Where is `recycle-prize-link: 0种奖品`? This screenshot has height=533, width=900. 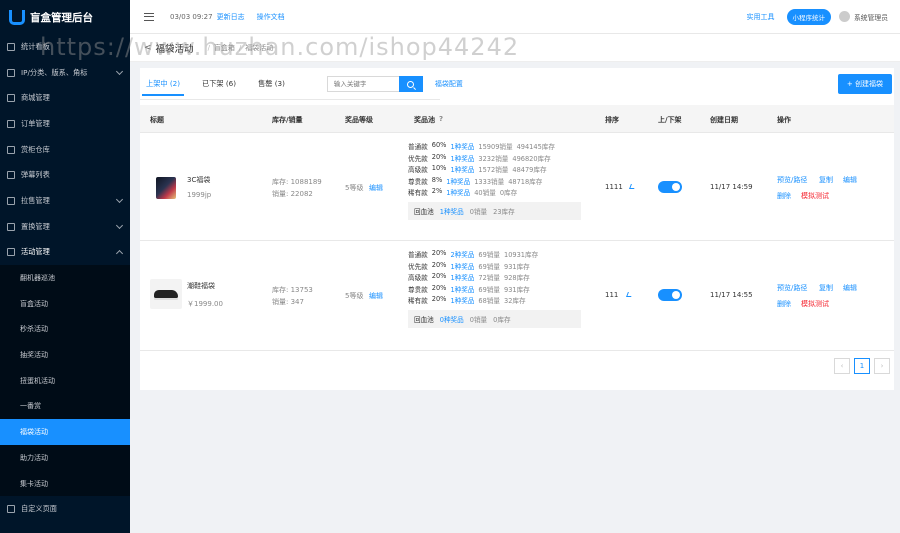
recycle-prize-link: 0种奖品 is located at coordinates (452, 319).